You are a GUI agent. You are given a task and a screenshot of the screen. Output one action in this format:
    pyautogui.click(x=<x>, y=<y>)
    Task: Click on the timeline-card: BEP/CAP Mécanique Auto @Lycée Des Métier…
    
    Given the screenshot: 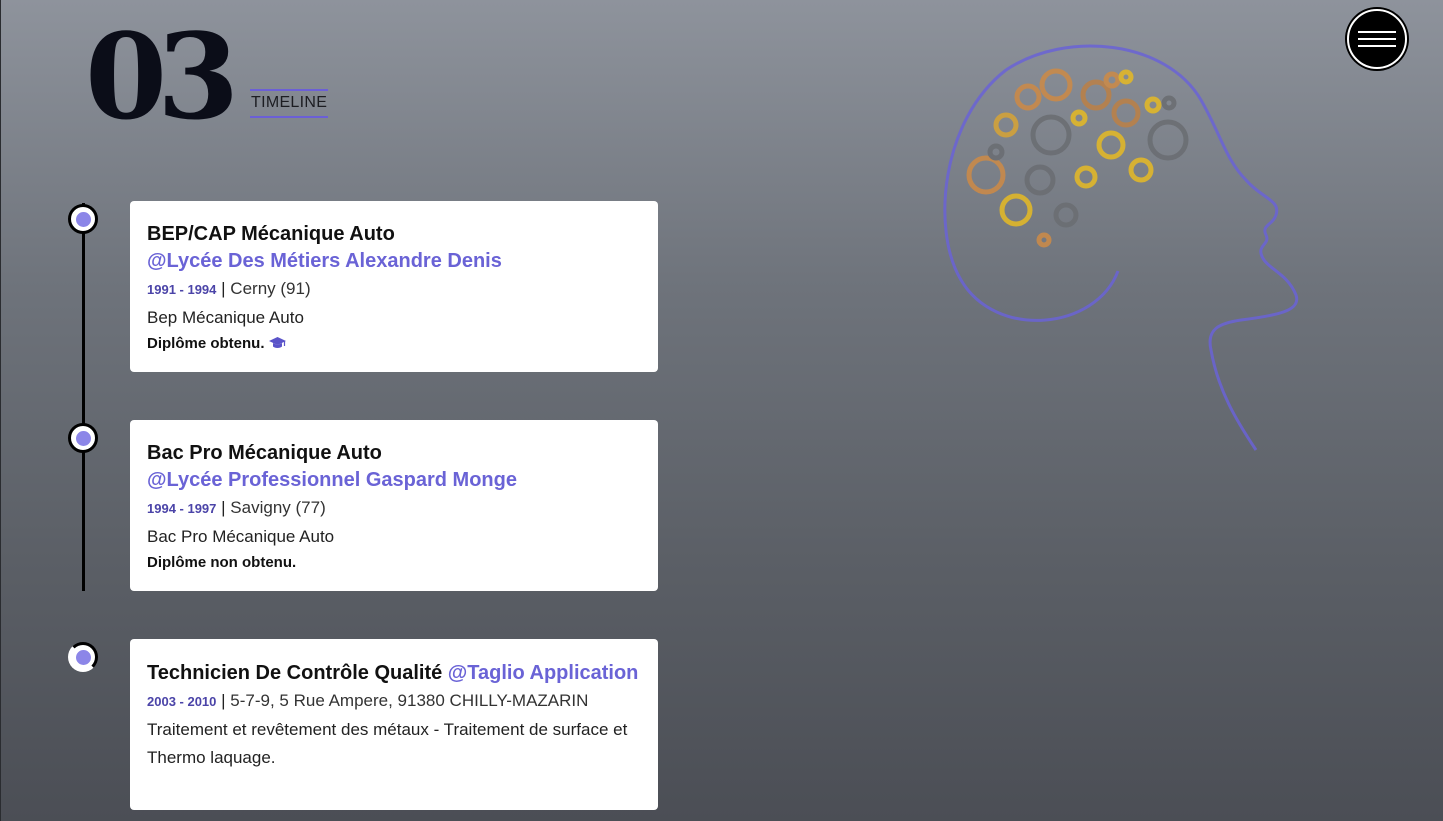 What is the action you would take?
    pyautogui.click(x=394, y=286)
    